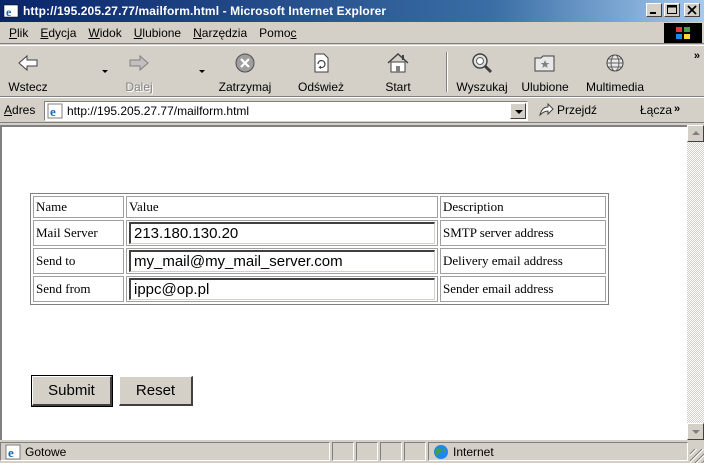  I want to click on media-globe-icon, so click(615, 63).